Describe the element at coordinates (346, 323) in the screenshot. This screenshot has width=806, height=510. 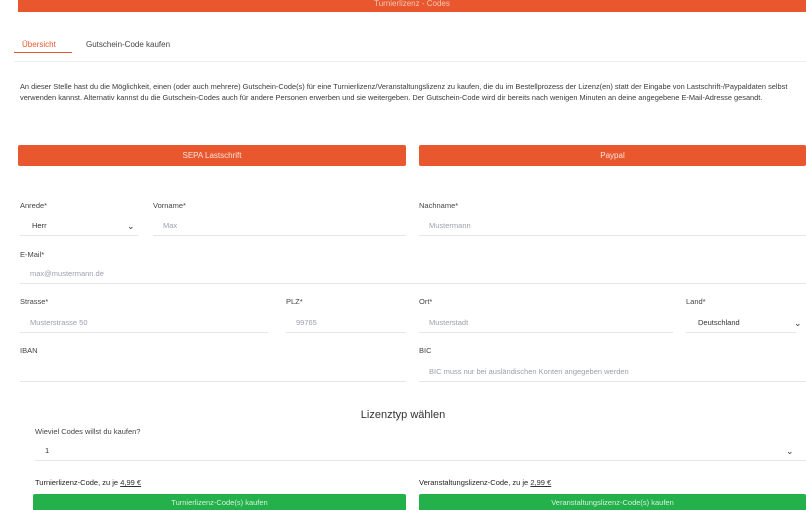
I see `zip-field: 99765` at that location.